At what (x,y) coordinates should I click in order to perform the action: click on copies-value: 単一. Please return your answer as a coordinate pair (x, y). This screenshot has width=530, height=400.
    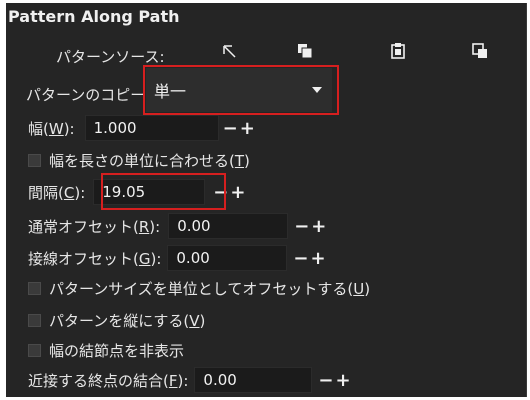
    Looking at the image, I should click on (170, 91).